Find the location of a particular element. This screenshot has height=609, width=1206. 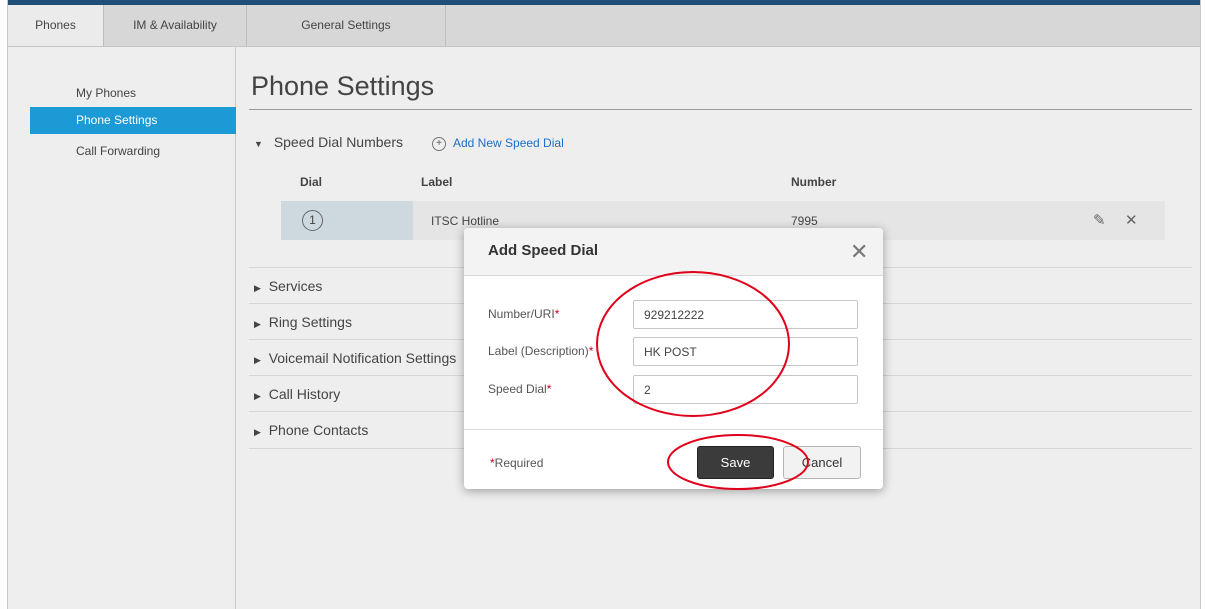

dialog-title: Add Speed Dial is located at coordinates (543, 250).